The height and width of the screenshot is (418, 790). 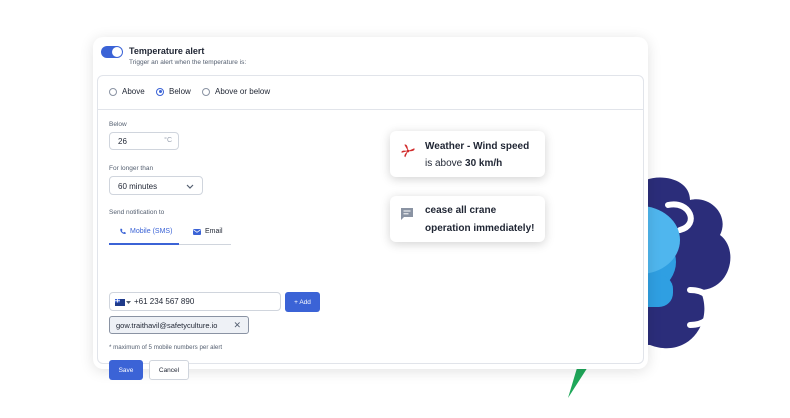 I want to click on alert-title: Temperature alert, so click(x=167, y=51).